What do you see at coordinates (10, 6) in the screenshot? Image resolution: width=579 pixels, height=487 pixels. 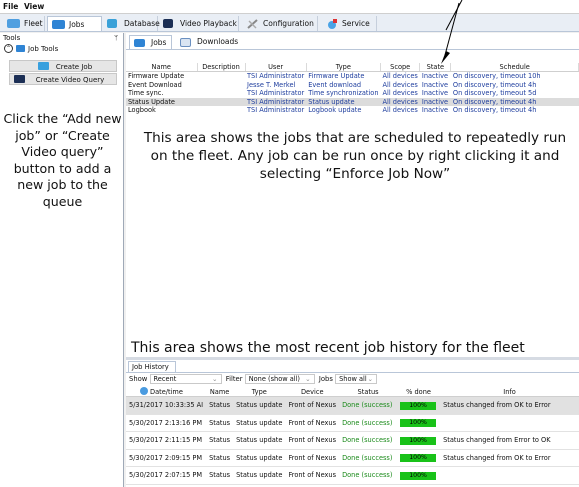 I see `menu-file: File` at bounding box center [10, 6].